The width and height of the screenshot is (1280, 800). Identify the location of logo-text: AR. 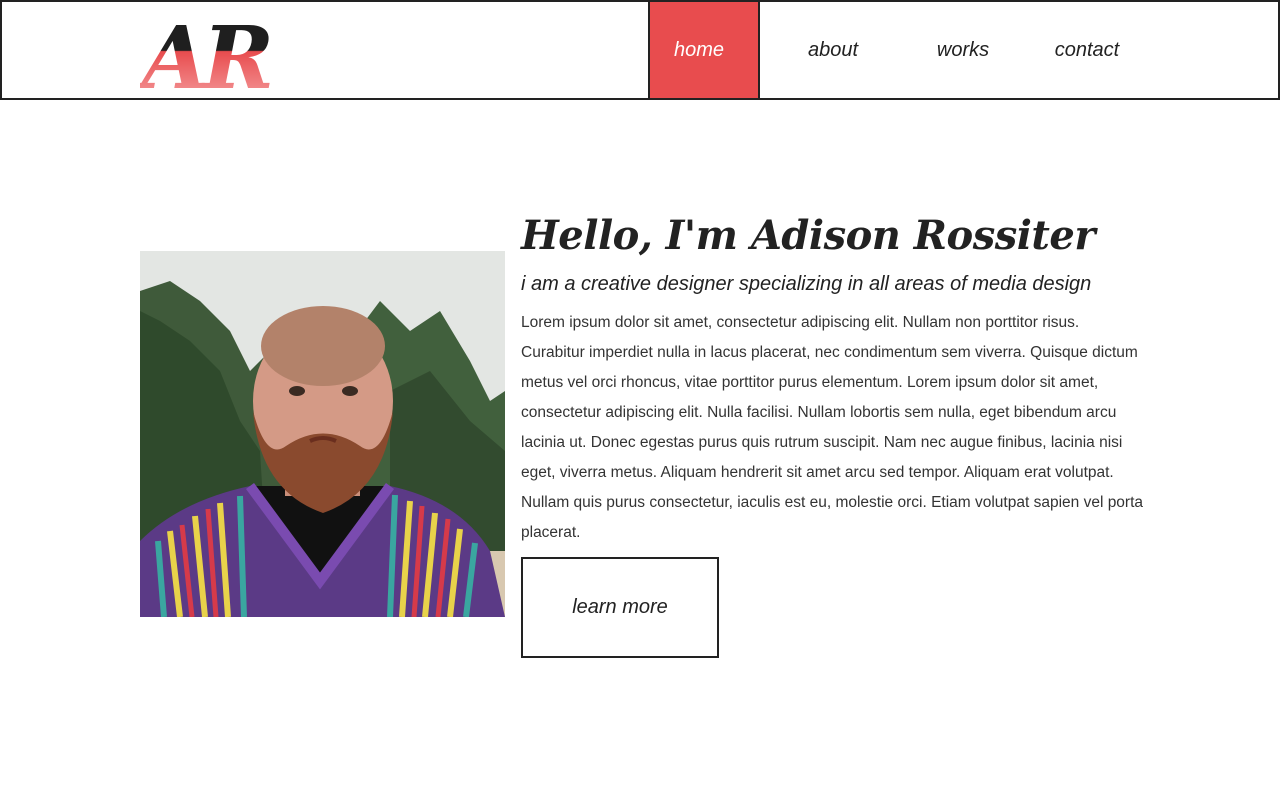
(205, 52).